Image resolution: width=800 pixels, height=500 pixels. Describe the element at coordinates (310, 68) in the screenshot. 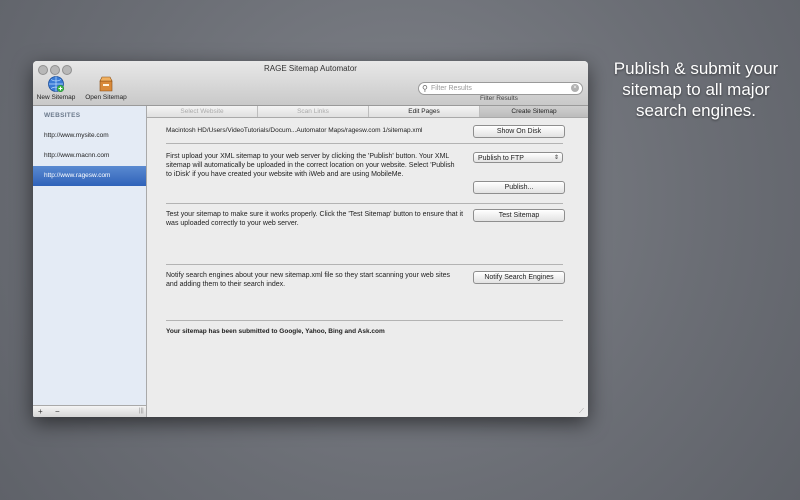

I see `window-title: RAGE Sitemap Automator` at that location.